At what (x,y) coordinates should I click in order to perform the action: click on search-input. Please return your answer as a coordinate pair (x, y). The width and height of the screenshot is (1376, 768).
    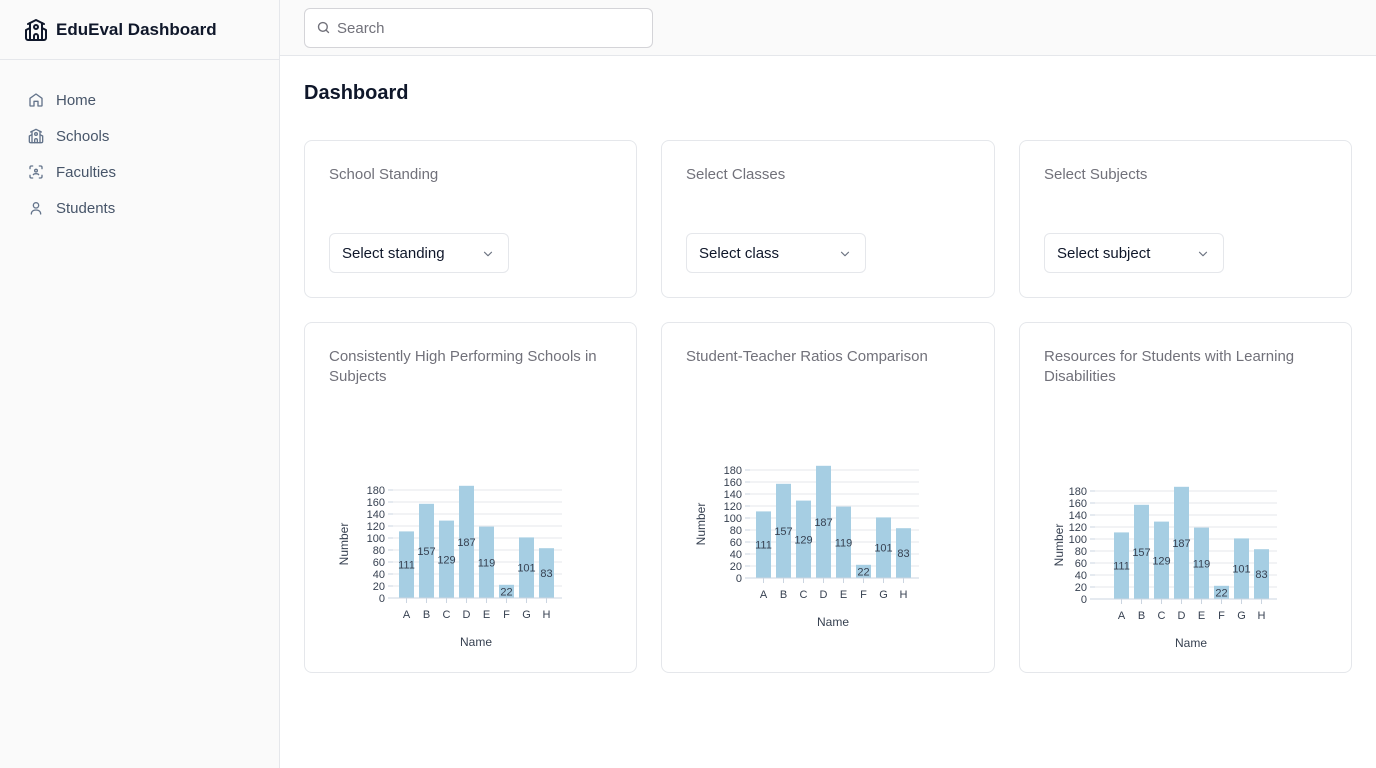
    Looking at the image, I should click on (487, 28).